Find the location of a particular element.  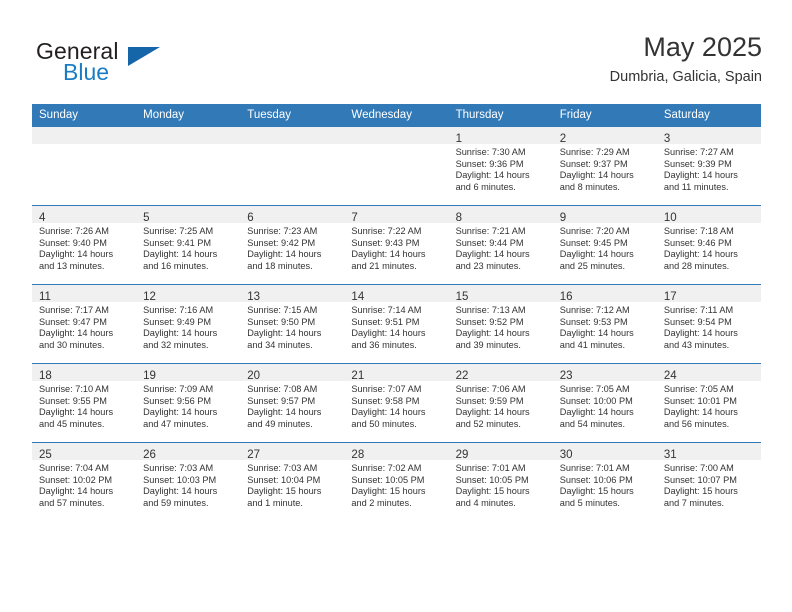

sunset-time: Sunset: 9:42 PM is located at coordinates (281, 242).